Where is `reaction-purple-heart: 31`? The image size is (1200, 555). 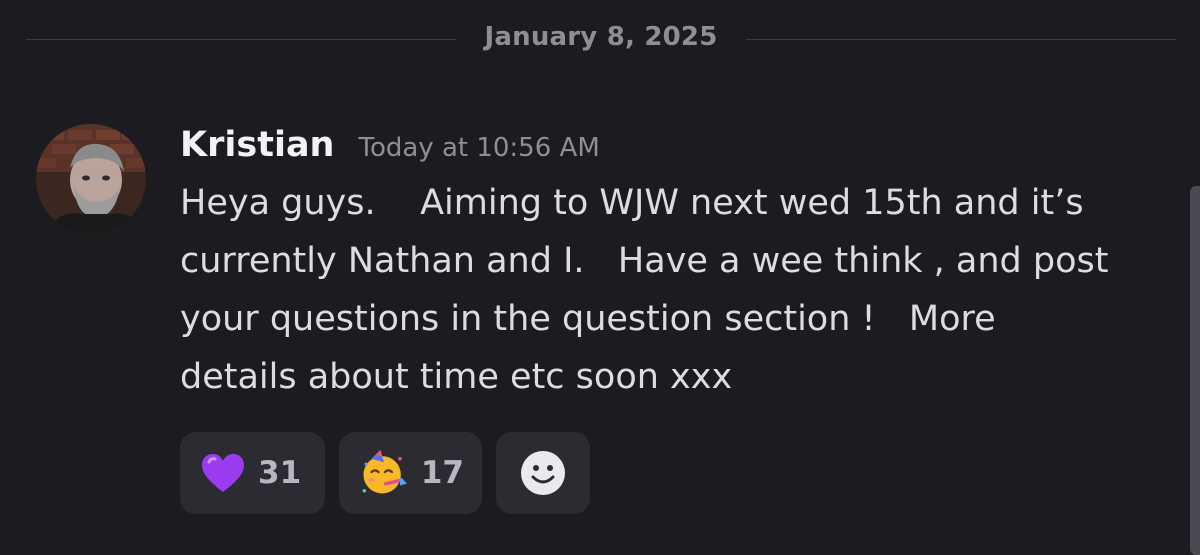
reaction-purple-heart: 31 is located at coordinates (252, 473).